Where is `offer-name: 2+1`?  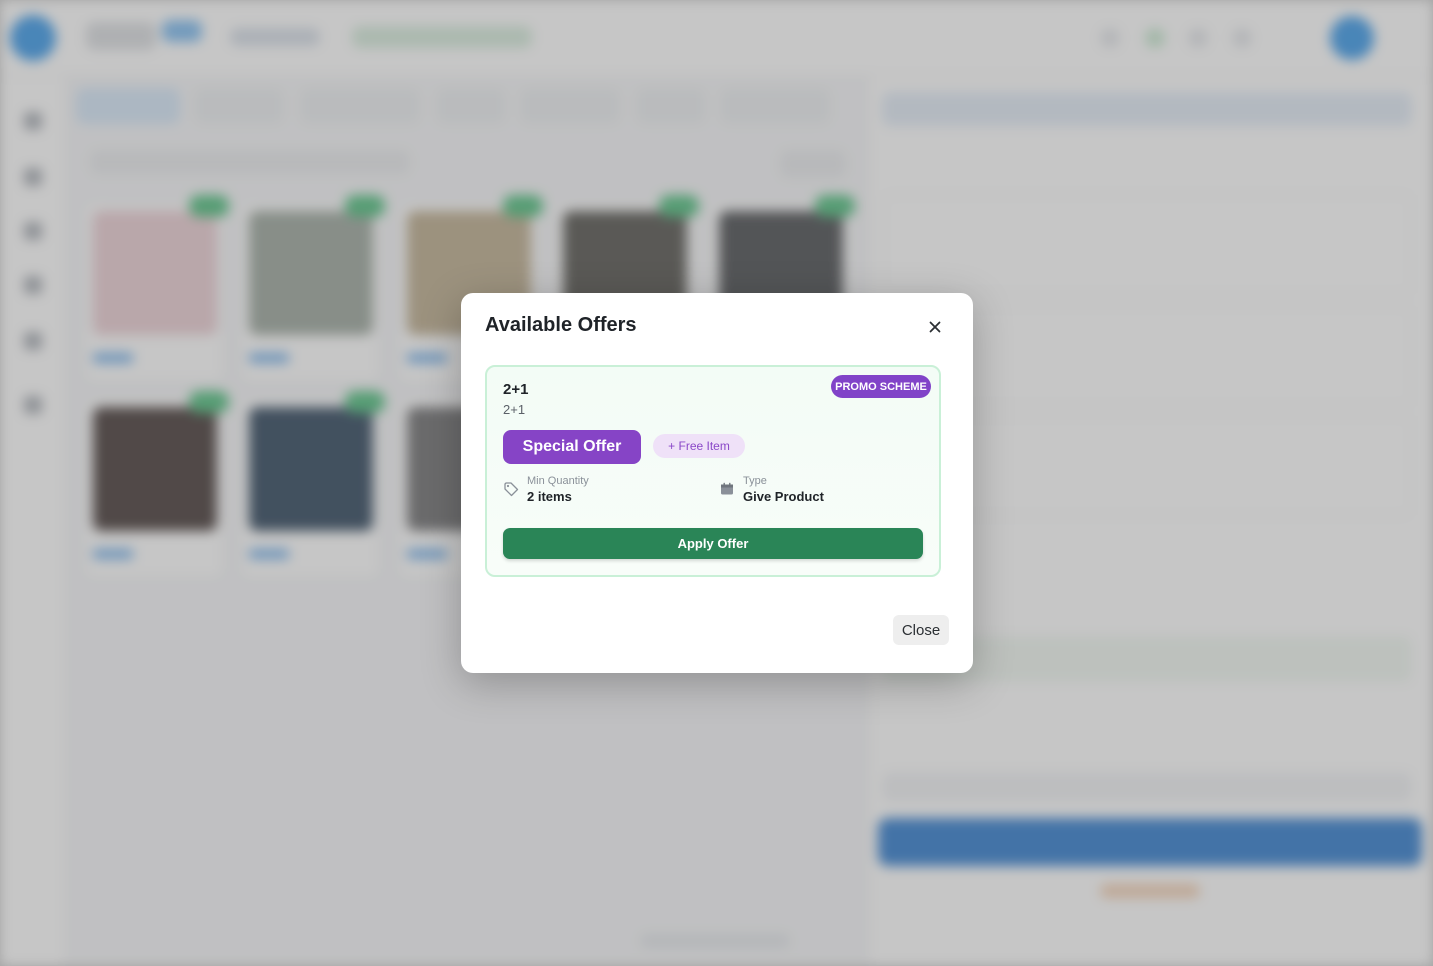
offer-name: 2+1 is located at coordinates (516, 389).